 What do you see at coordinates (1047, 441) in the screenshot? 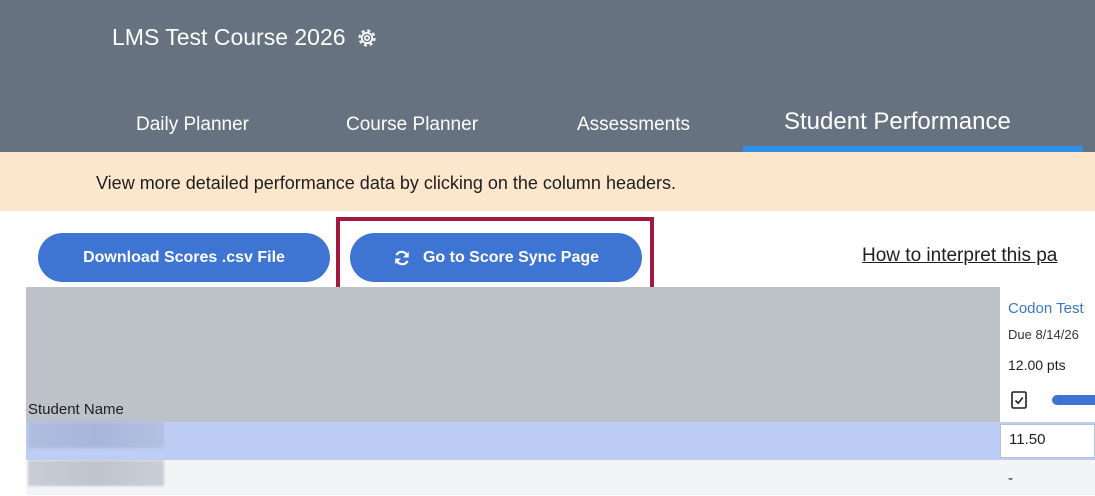
I see `score-cell: 11.50` at bounding box center [1047, 441].